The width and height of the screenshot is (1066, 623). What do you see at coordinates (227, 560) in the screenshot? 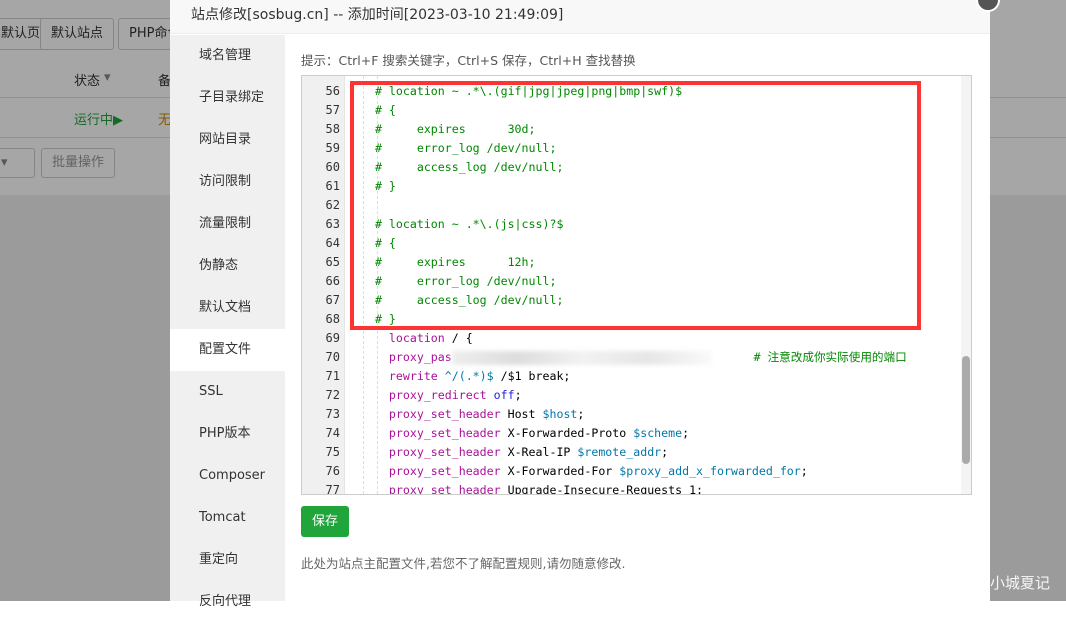
I see `sidebar-item: 重定向` at bounding box center [227, 560].